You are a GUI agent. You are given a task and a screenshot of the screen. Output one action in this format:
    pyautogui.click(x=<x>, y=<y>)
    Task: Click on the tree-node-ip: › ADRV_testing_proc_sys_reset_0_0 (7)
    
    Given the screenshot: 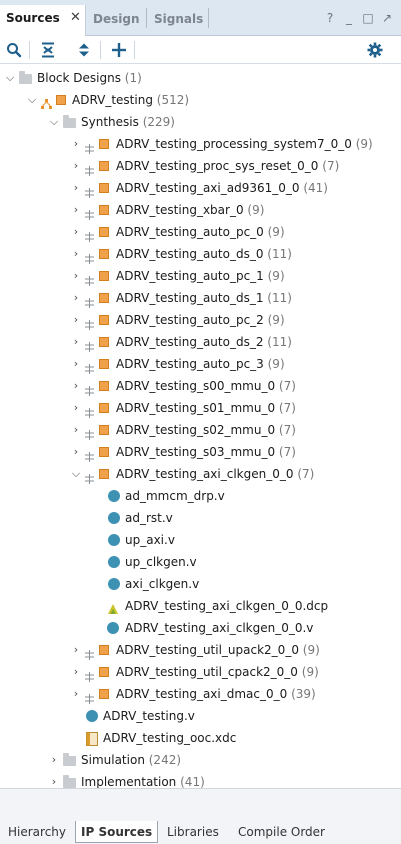 What is the action you would take?
    pyautogui.click(x=200, y=166)
    